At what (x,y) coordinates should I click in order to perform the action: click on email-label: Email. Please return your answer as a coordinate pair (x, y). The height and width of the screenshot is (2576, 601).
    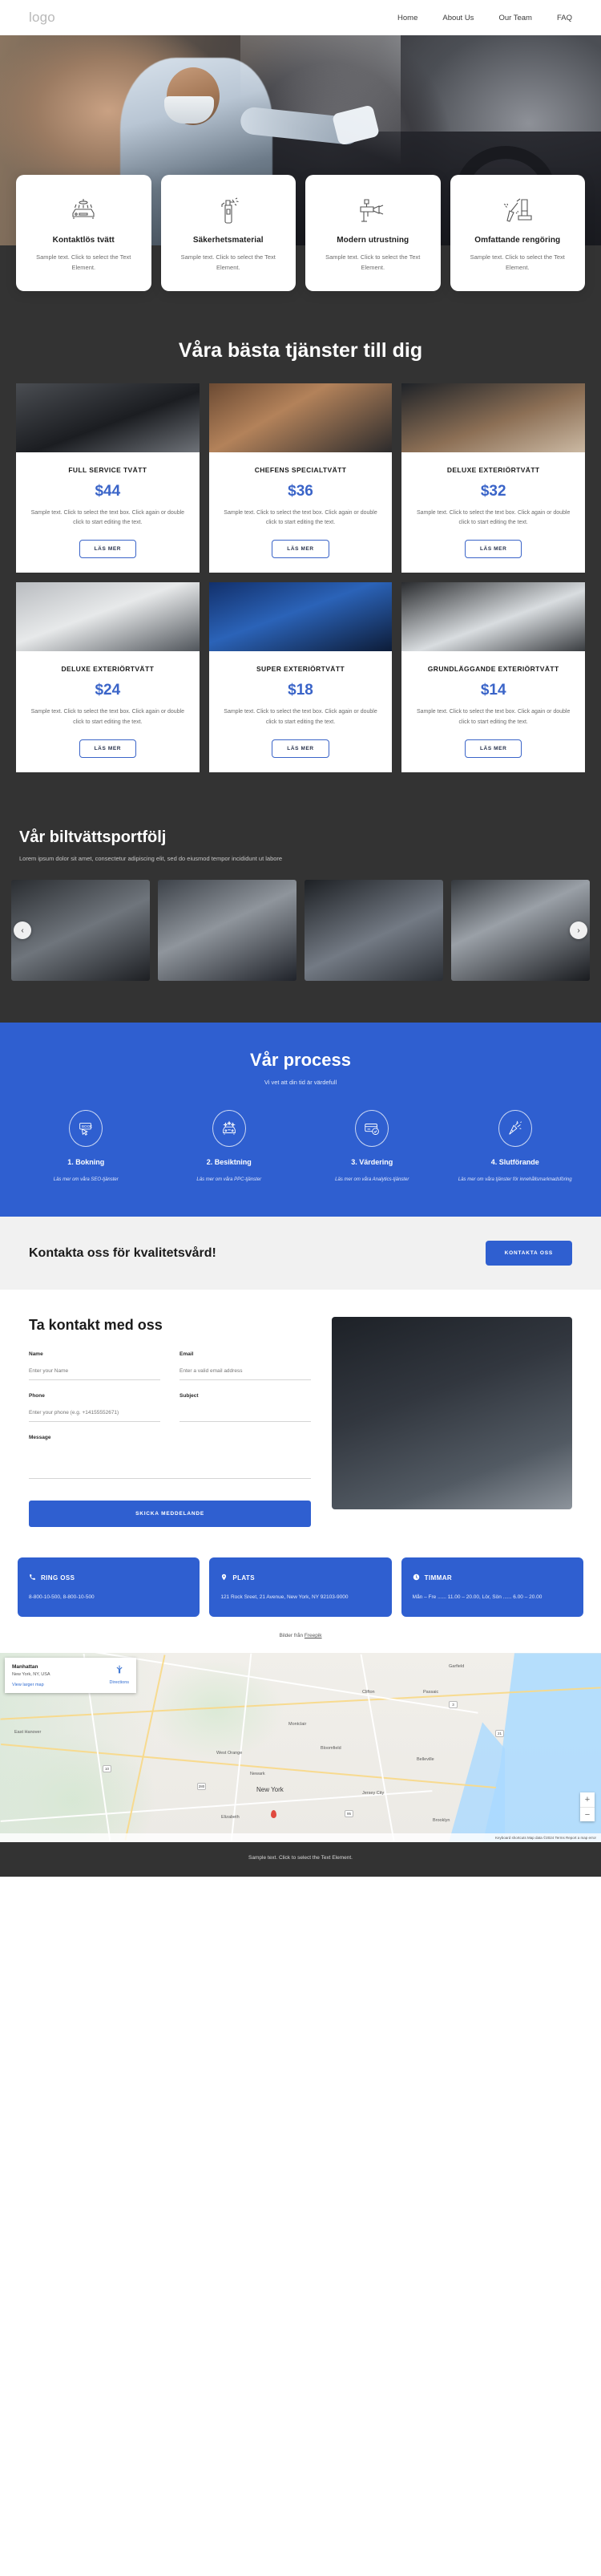
    Looking at the image, I should click on (186, 1354).